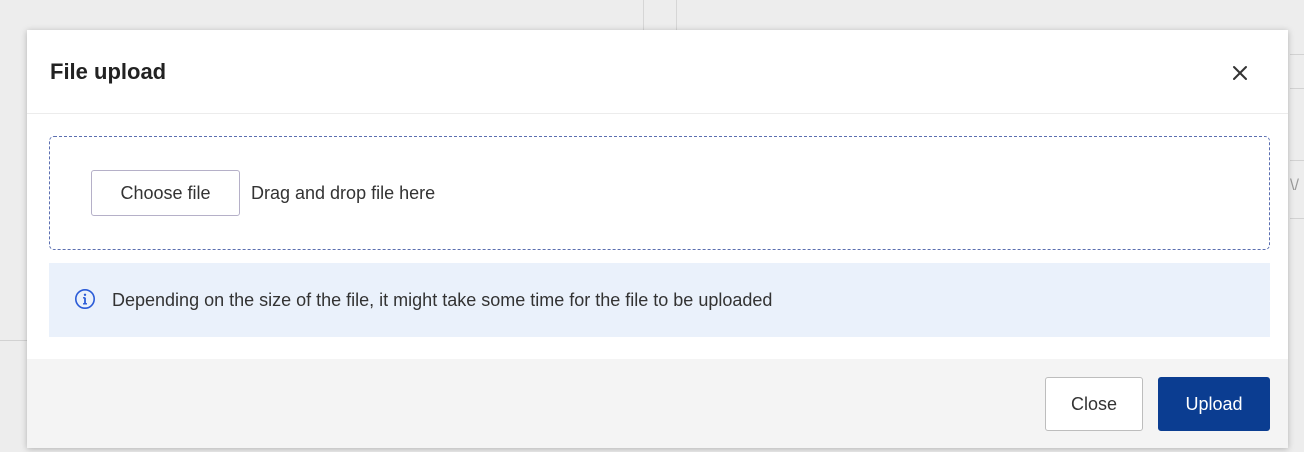 This screenshot has height=452, width=1304. What do you see at coordinates (1294, 185) in the screenshot?
I see `background-text-fragment: \/` at bounding box center [1294, 185].